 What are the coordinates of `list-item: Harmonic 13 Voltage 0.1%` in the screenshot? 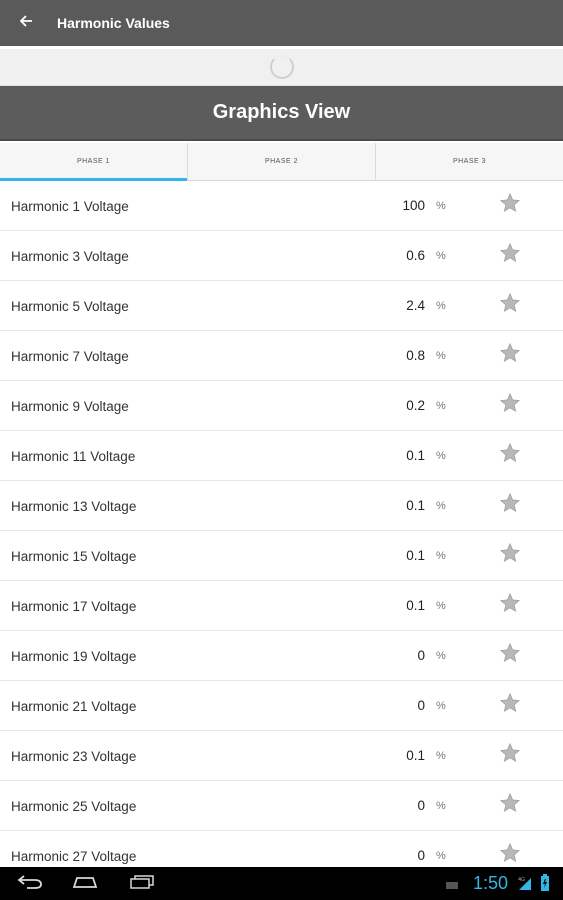 It's located at (281, 506).